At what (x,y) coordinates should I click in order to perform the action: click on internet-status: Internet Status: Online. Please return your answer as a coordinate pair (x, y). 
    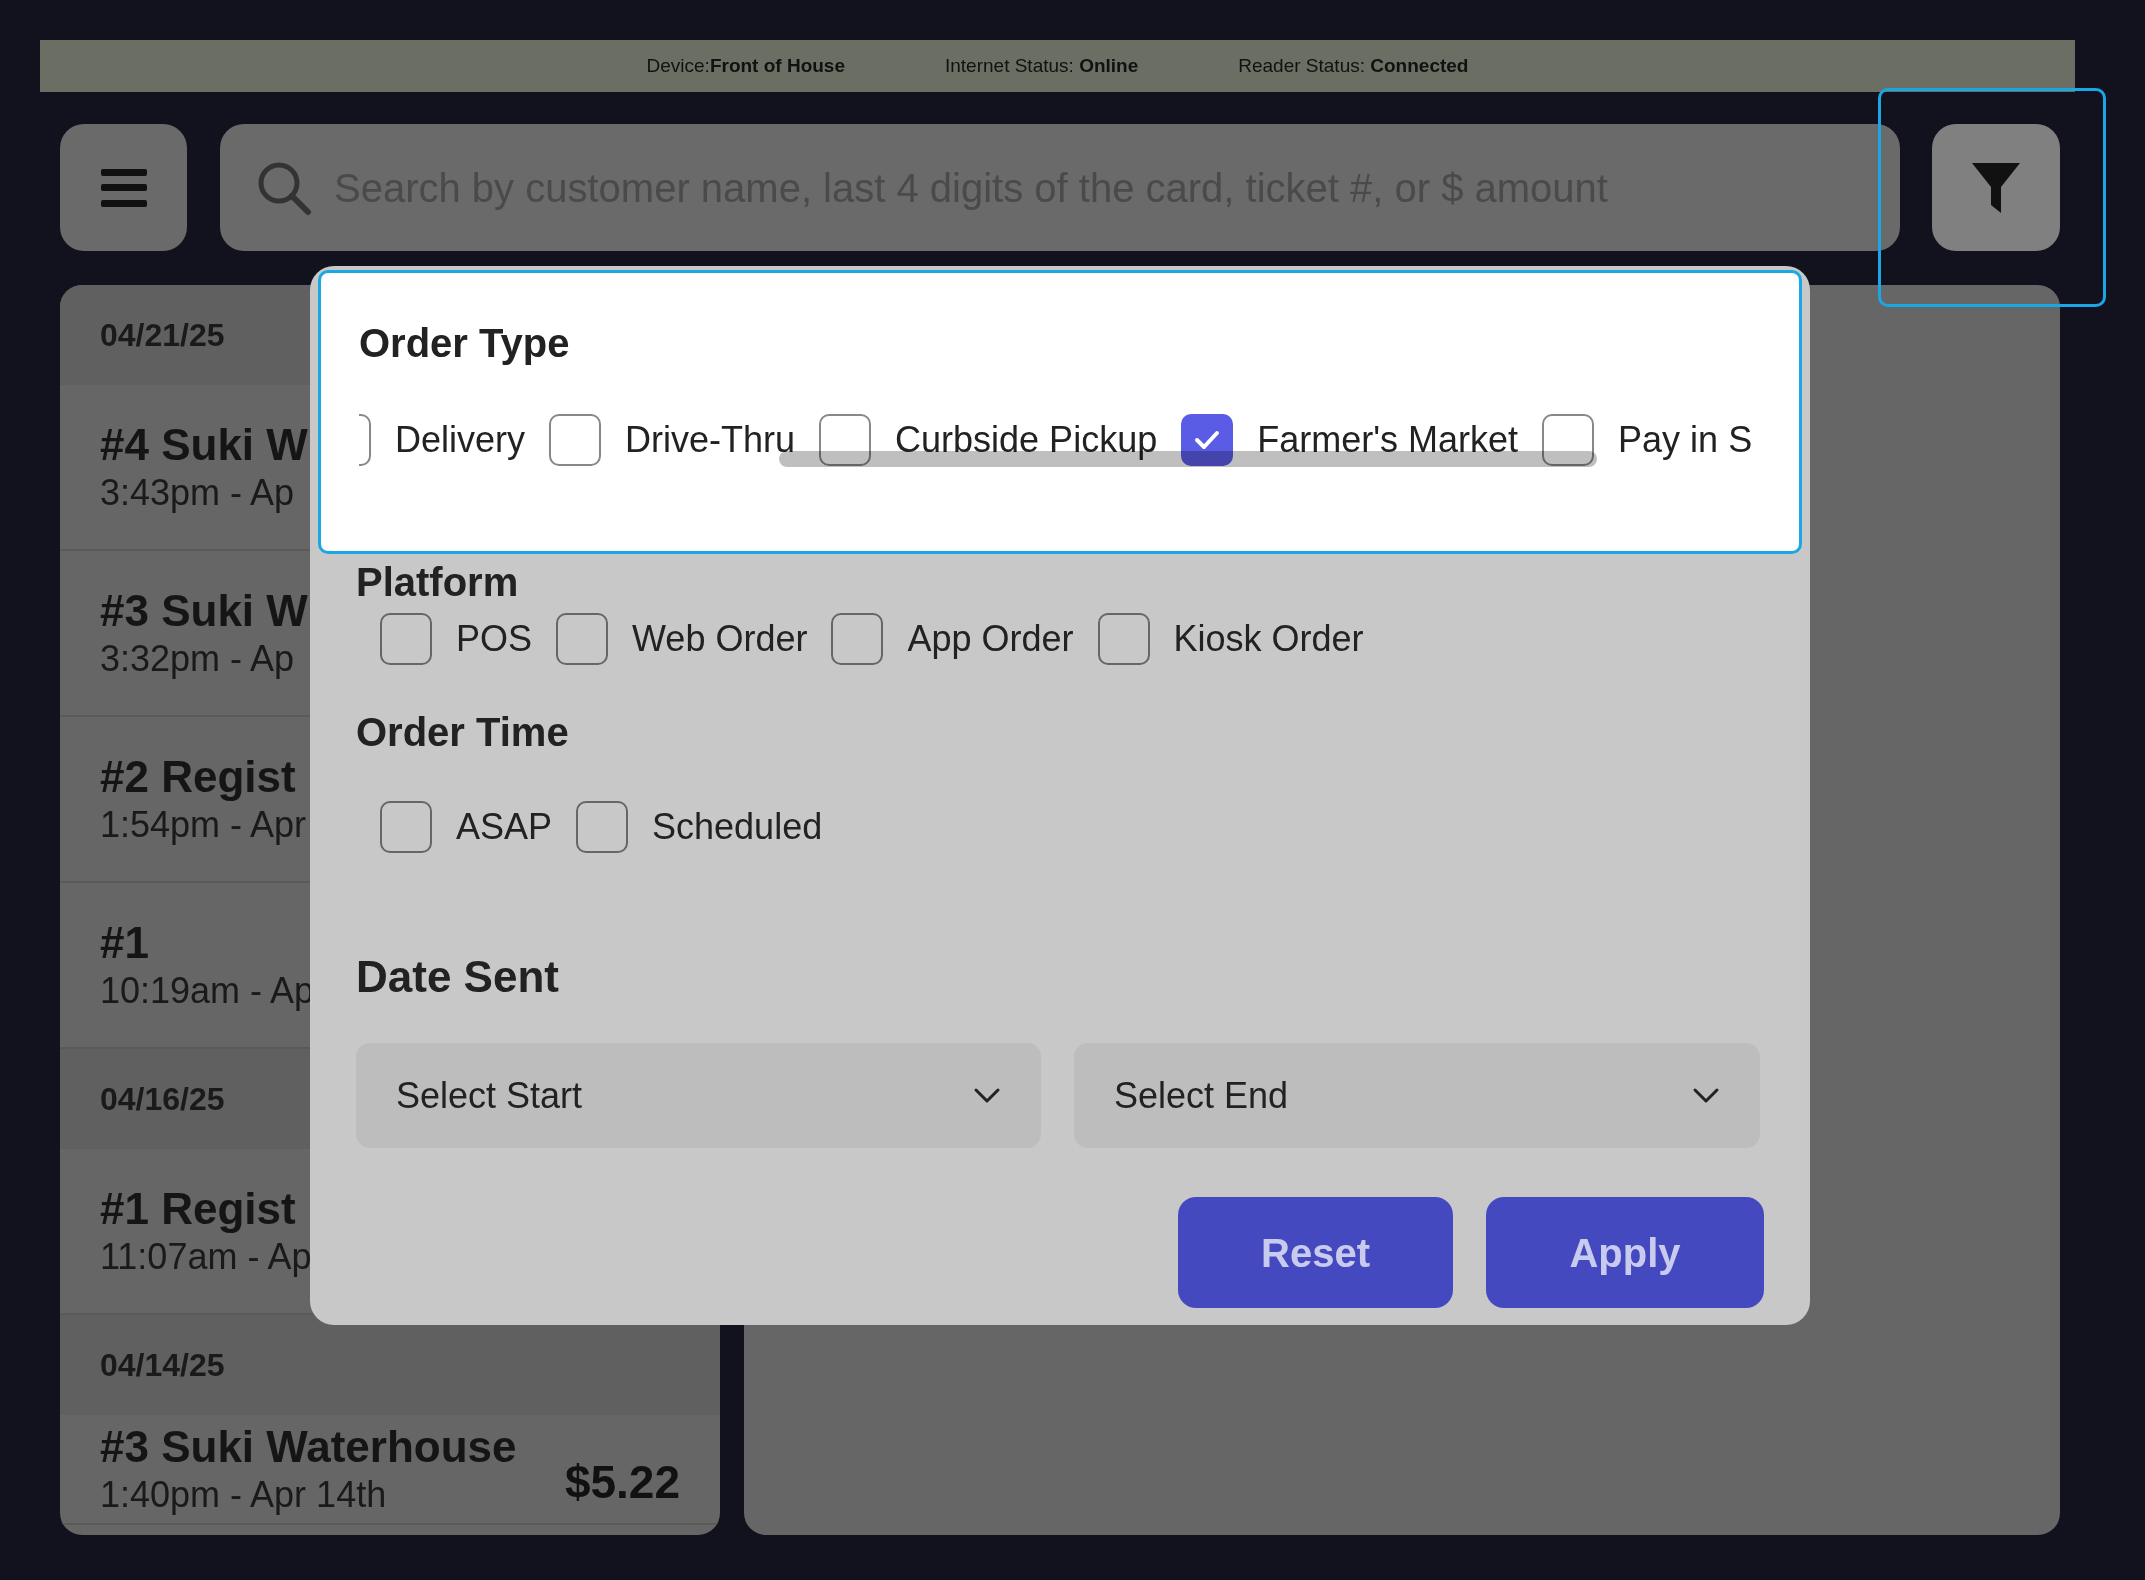
    Looking at the image, I should click on (1042, 65).